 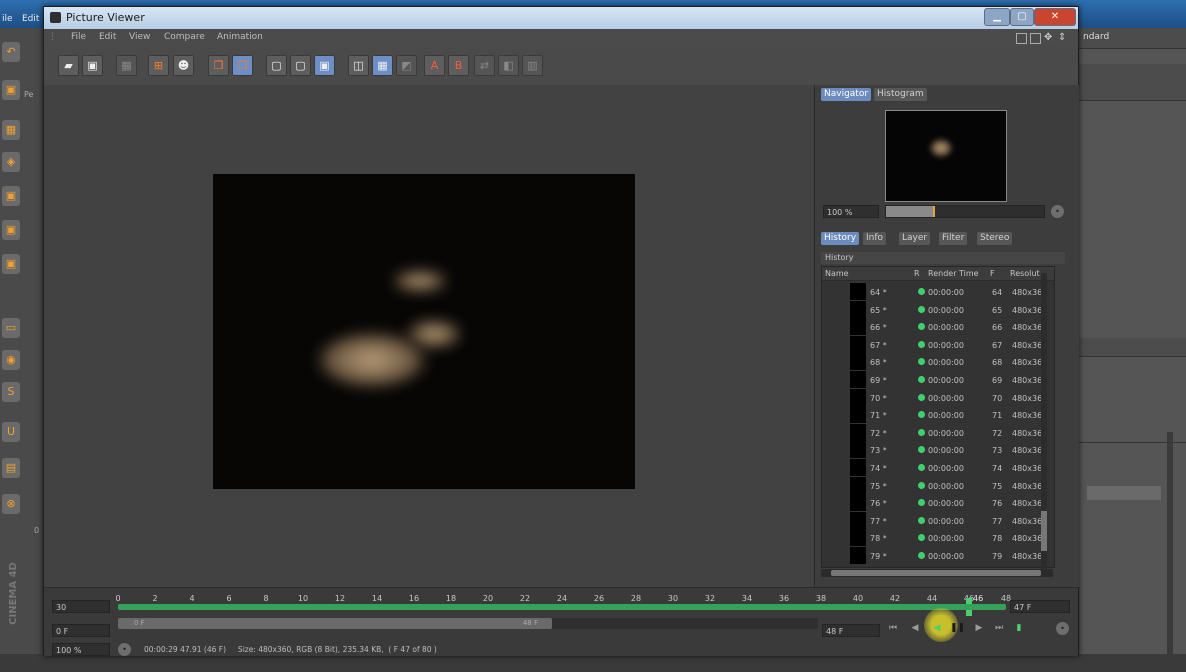 What do you see at coordinates (107, 37) in the screenshot?
I see `menu-edit: Edit` at bounding box center [107, 37].